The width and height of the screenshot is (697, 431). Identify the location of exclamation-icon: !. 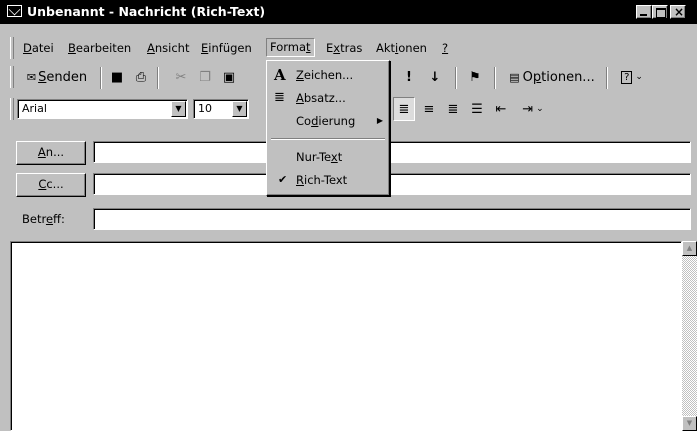
(409, 77).